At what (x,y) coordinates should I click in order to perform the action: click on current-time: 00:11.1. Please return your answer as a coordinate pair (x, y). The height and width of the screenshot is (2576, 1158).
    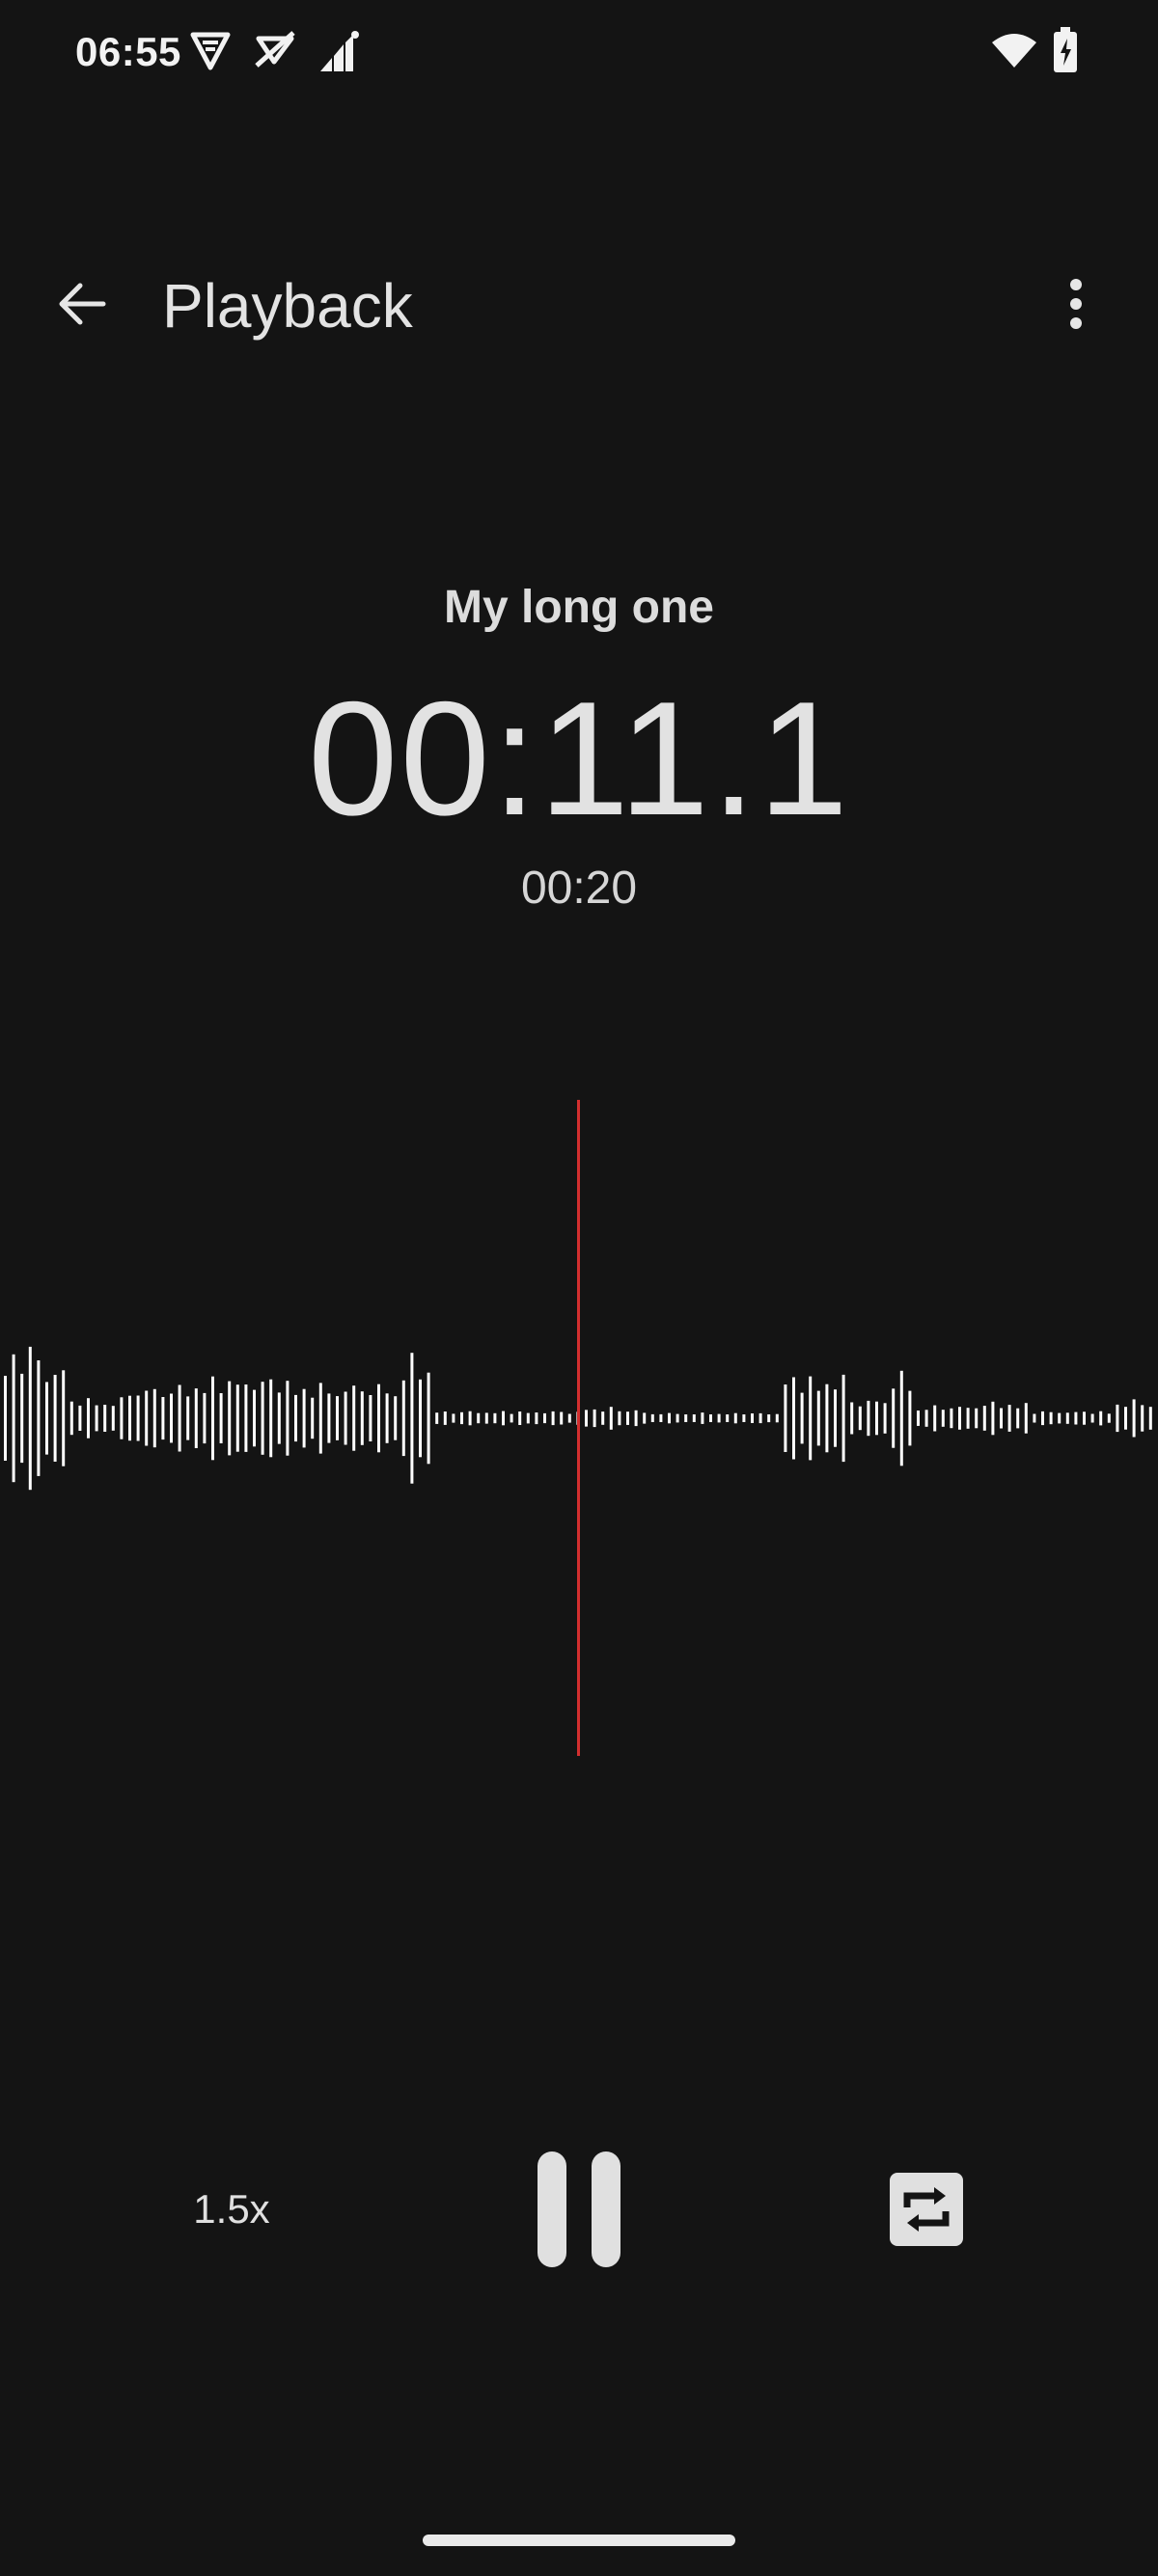
    Looking at the image, I should click on (579, 759).